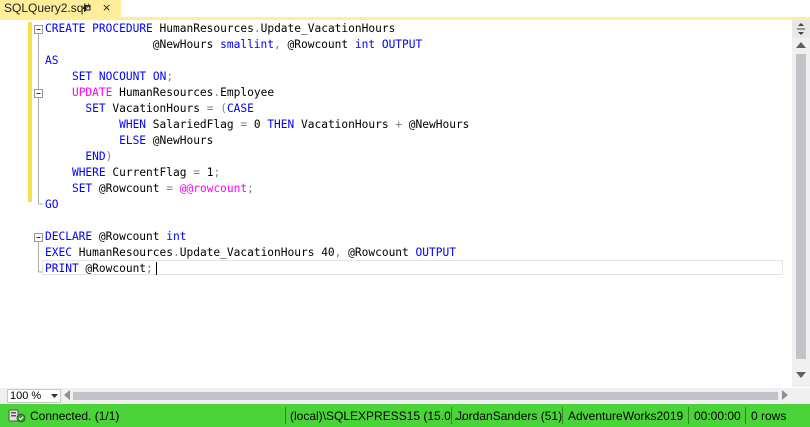 This screenshot has height=427, width=810. I want to click on code-token: ELSE, so click(133, 140).